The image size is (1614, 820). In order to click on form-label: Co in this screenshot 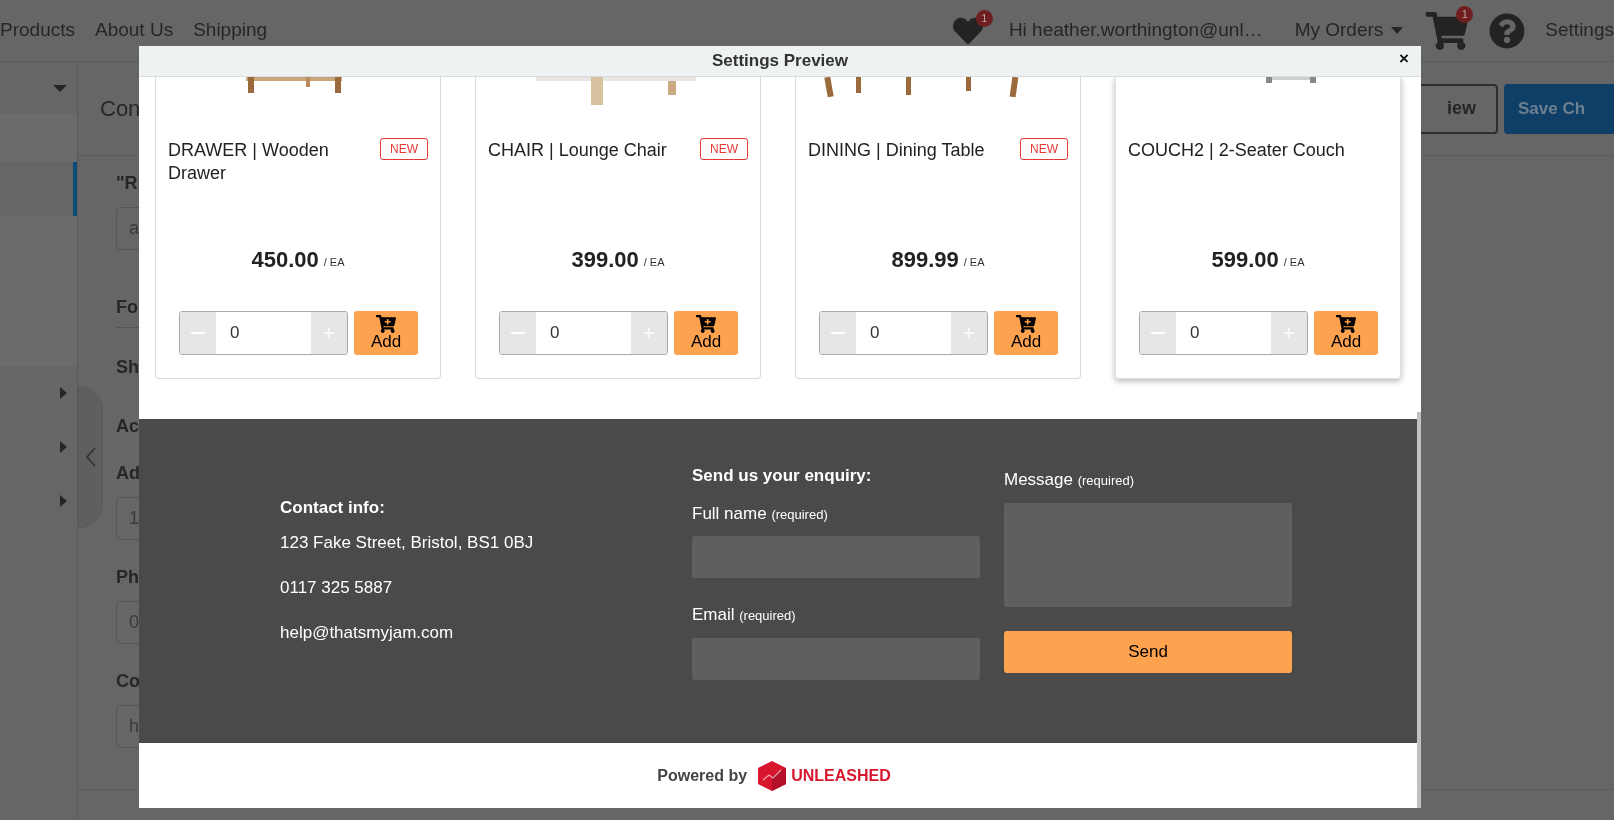, I will do `click(128, 681)`.